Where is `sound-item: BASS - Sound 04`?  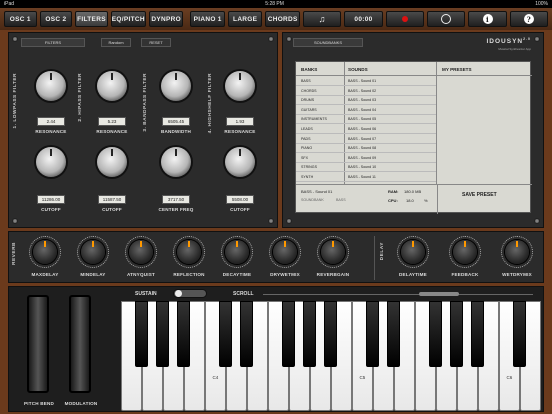 sound-item: BASS - Sound 04 is located at coordinates (362, 110).